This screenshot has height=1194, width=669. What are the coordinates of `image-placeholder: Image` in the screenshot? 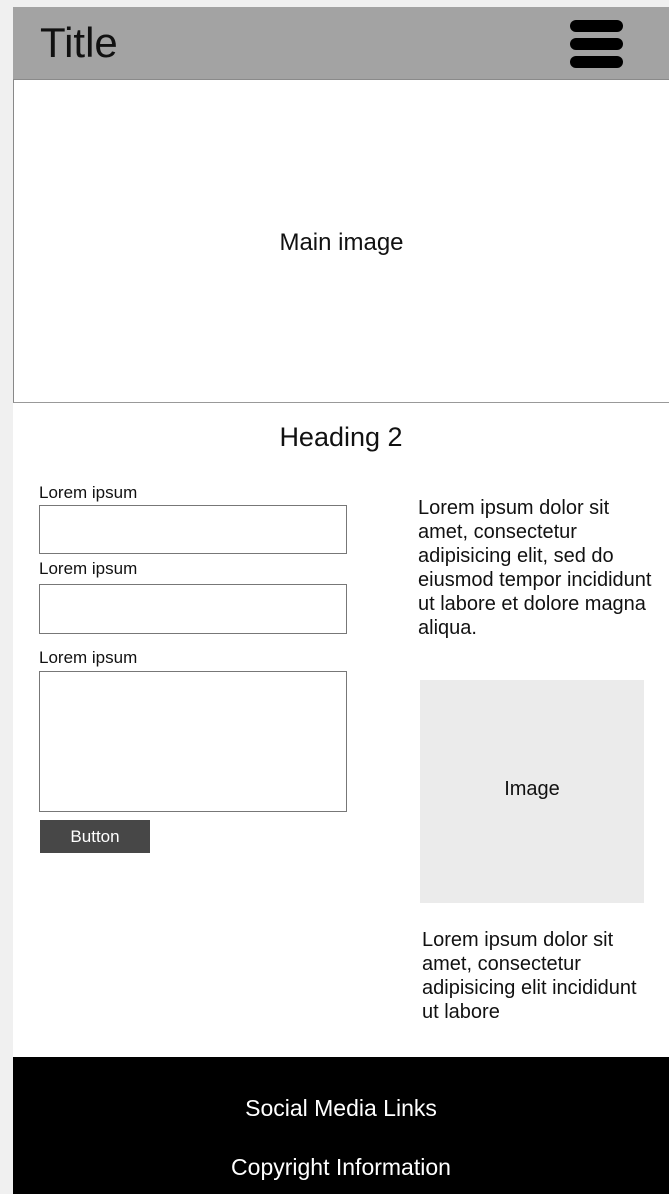 It's located at (532, 791).